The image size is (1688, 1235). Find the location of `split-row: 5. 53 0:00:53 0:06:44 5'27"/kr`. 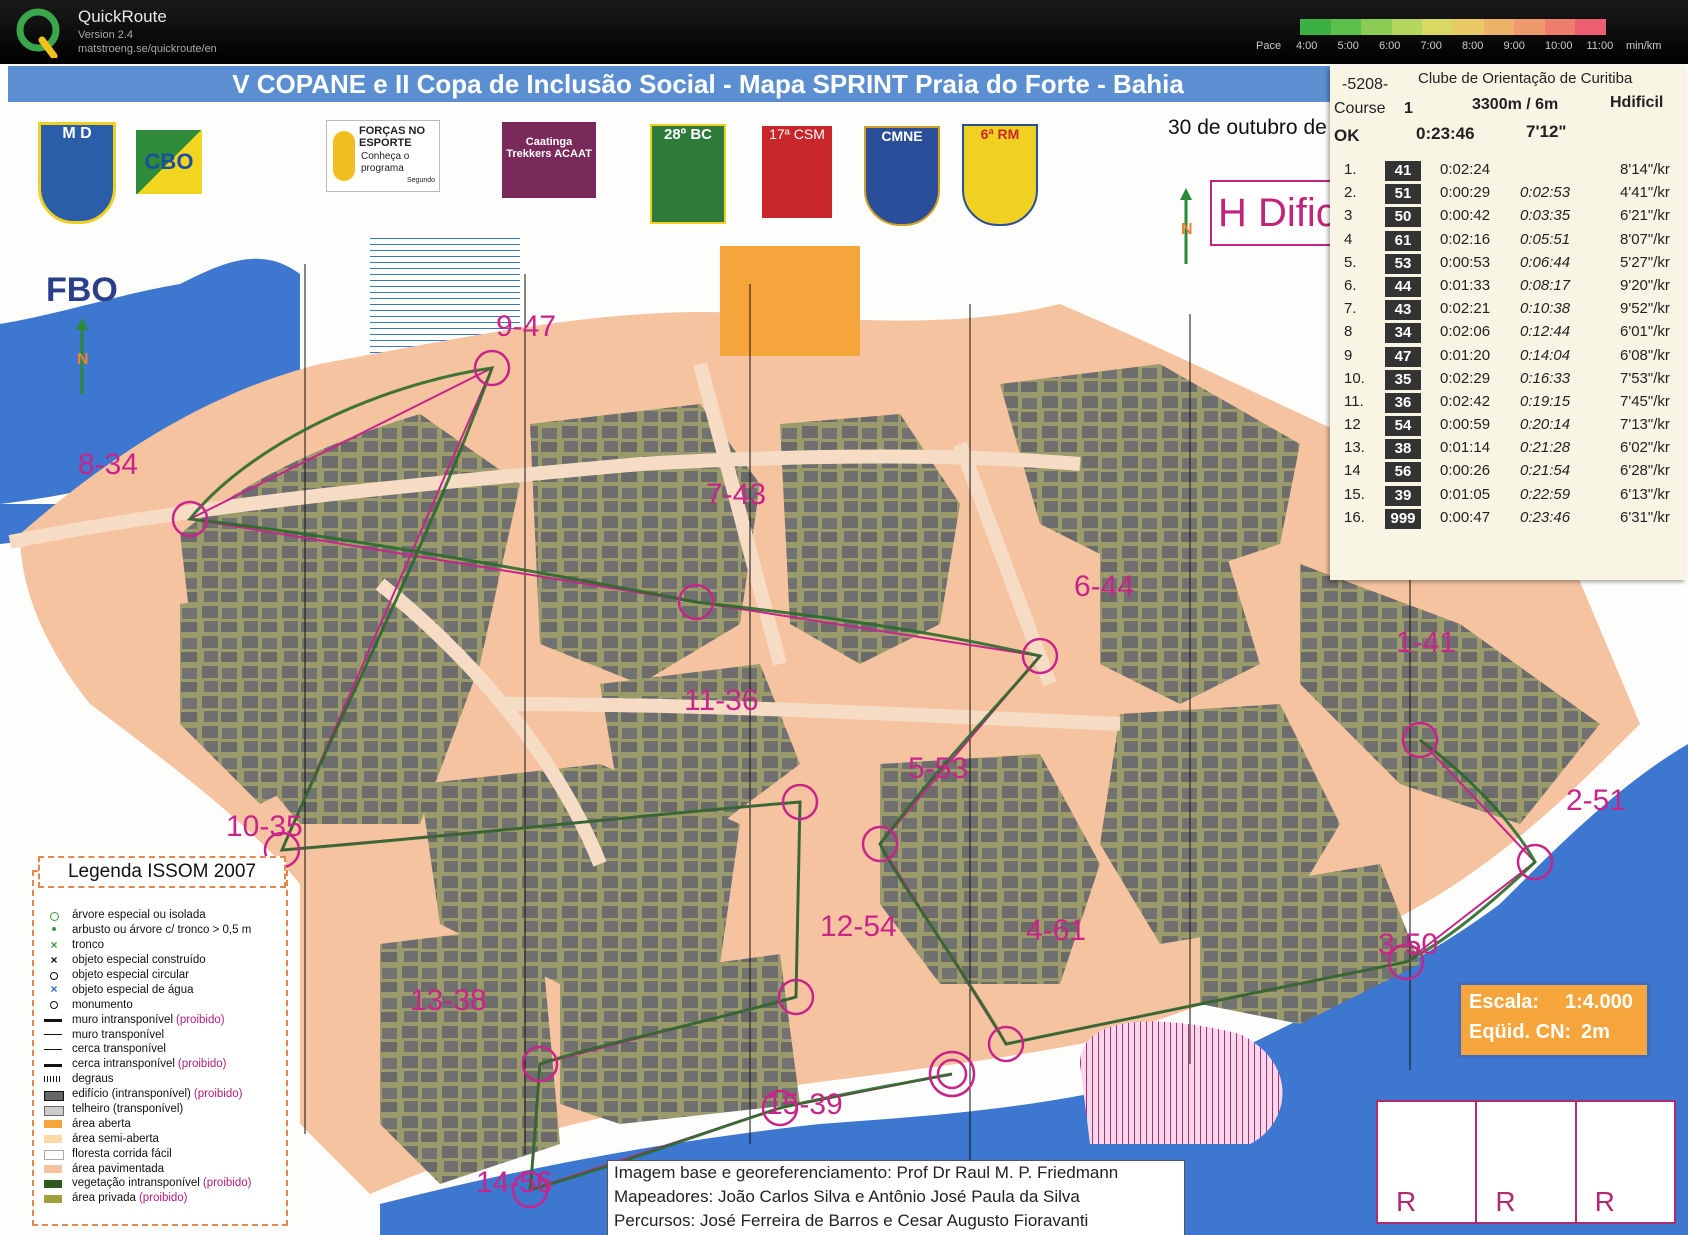

split-row: 5. 53 0:00:53 0:06:44 5'27"/kr is located at coordinates (1508, 262).